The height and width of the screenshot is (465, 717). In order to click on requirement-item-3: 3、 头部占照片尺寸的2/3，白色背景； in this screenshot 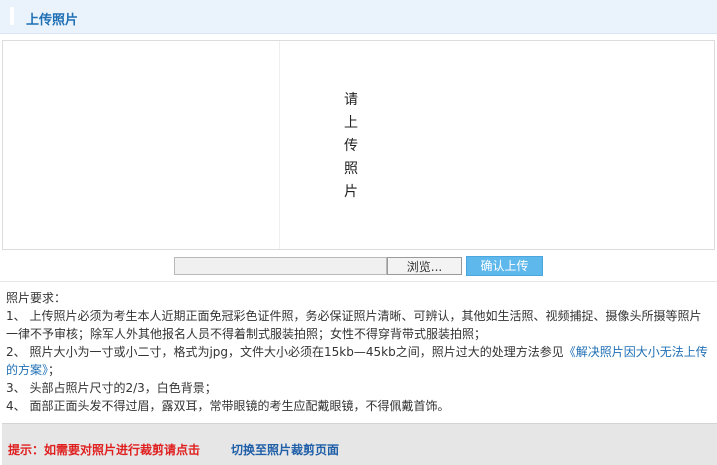, I will do `click(111, 388)`.